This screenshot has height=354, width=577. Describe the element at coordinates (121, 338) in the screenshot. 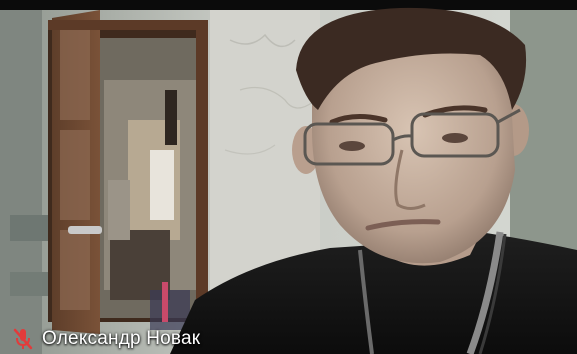

I see `participant-name: Олександр Новак` at that location.